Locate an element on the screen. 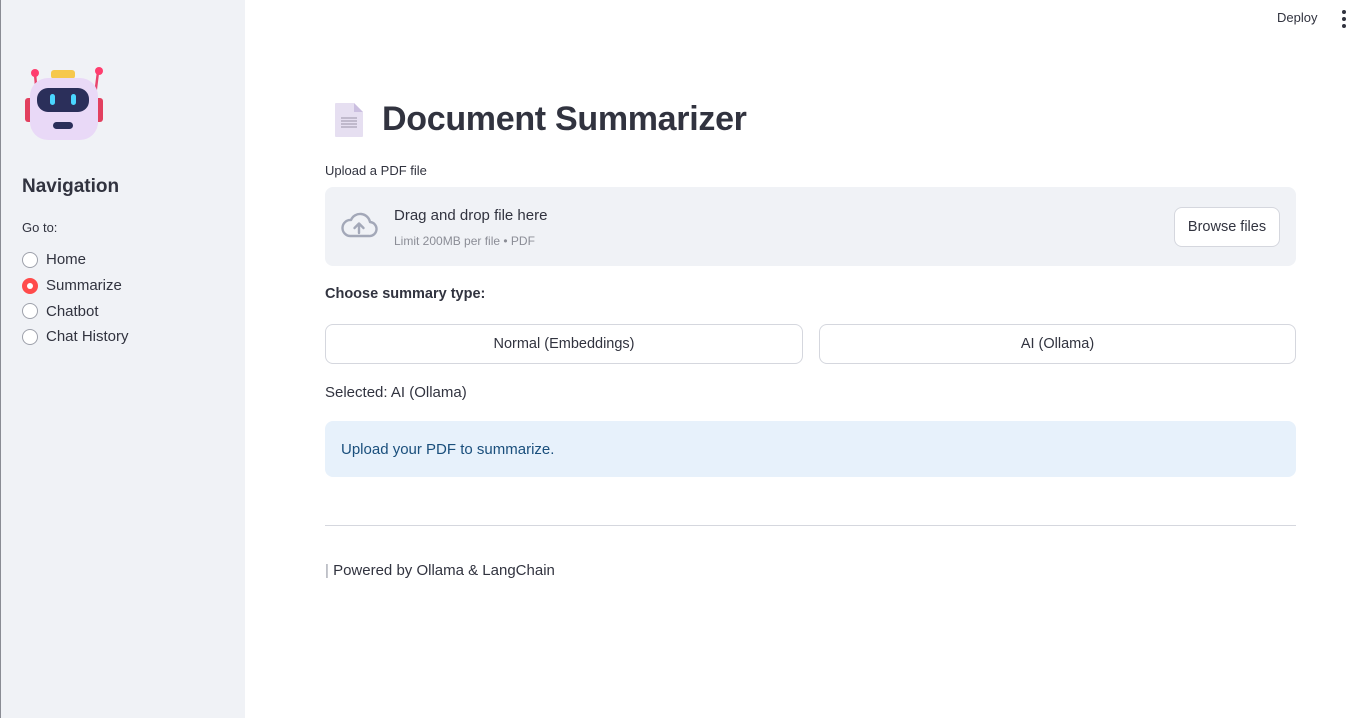  radio-label: Home is located at coordinates (66, 260).